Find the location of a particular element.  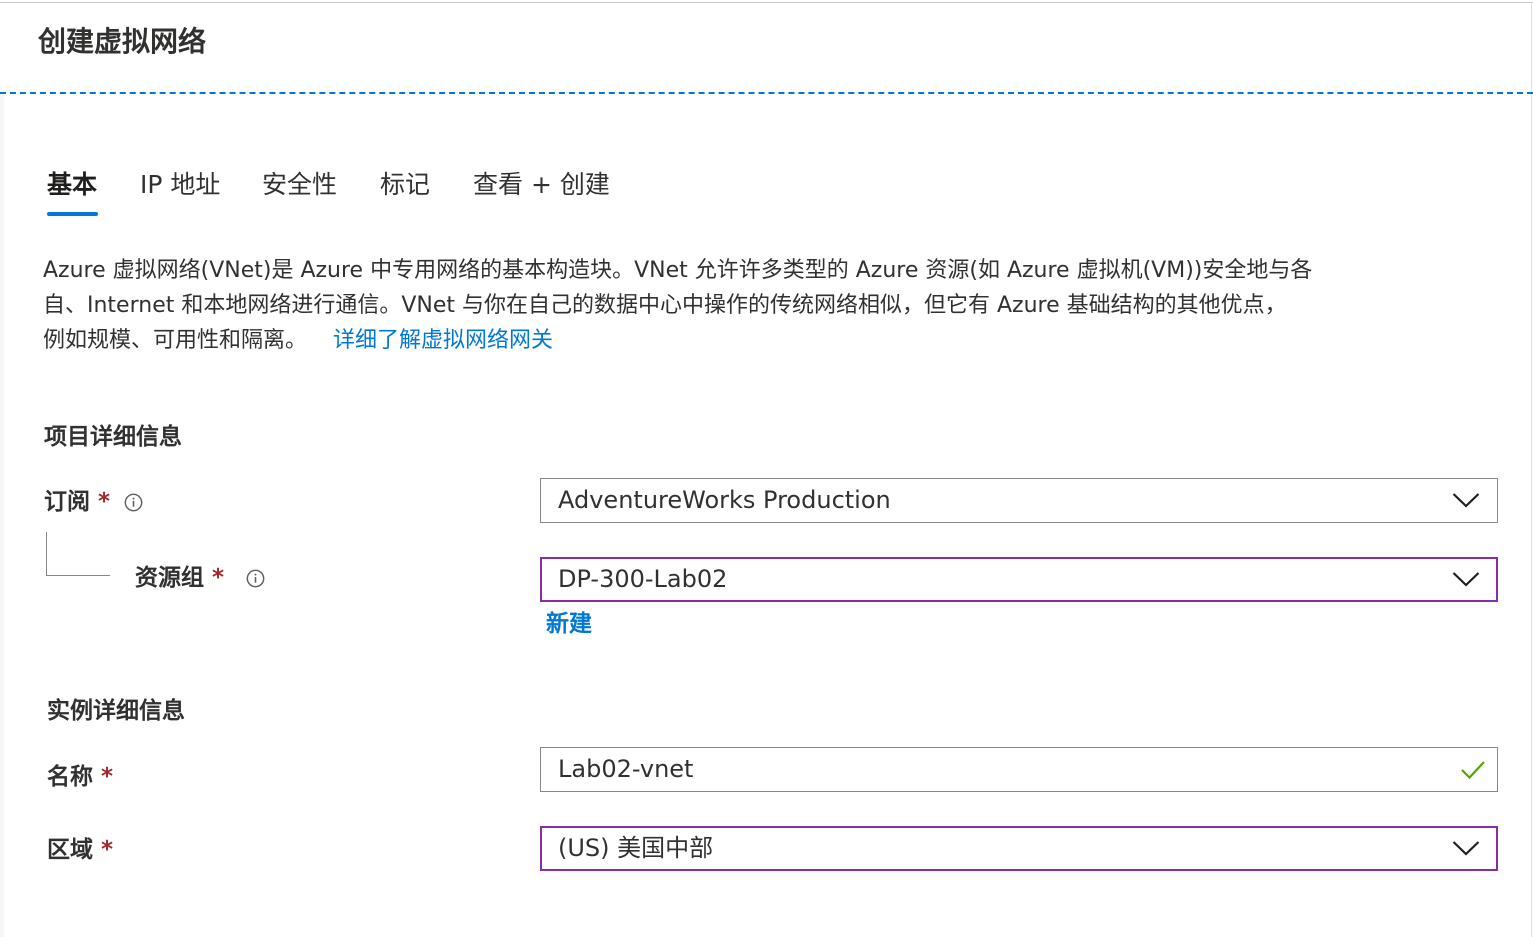

learn-more-link: 详细了解虚拟网络网关 is located at coordinates (443, 340).